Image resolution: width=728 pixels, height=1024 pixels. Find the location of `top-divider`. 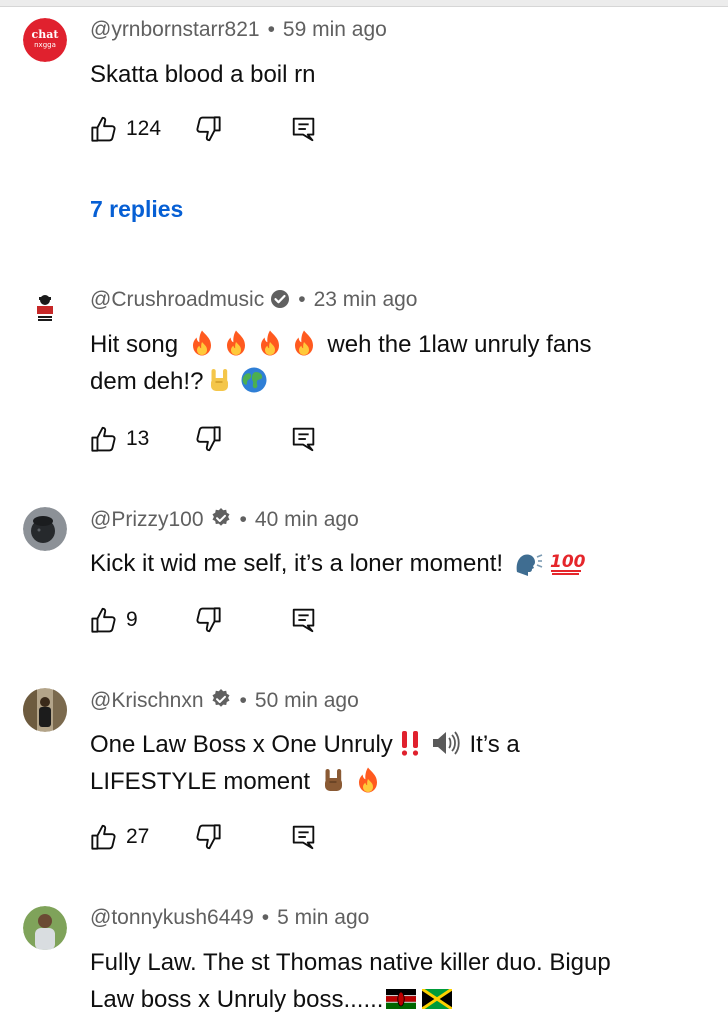

top-divider is located at coordinates (364, 3).